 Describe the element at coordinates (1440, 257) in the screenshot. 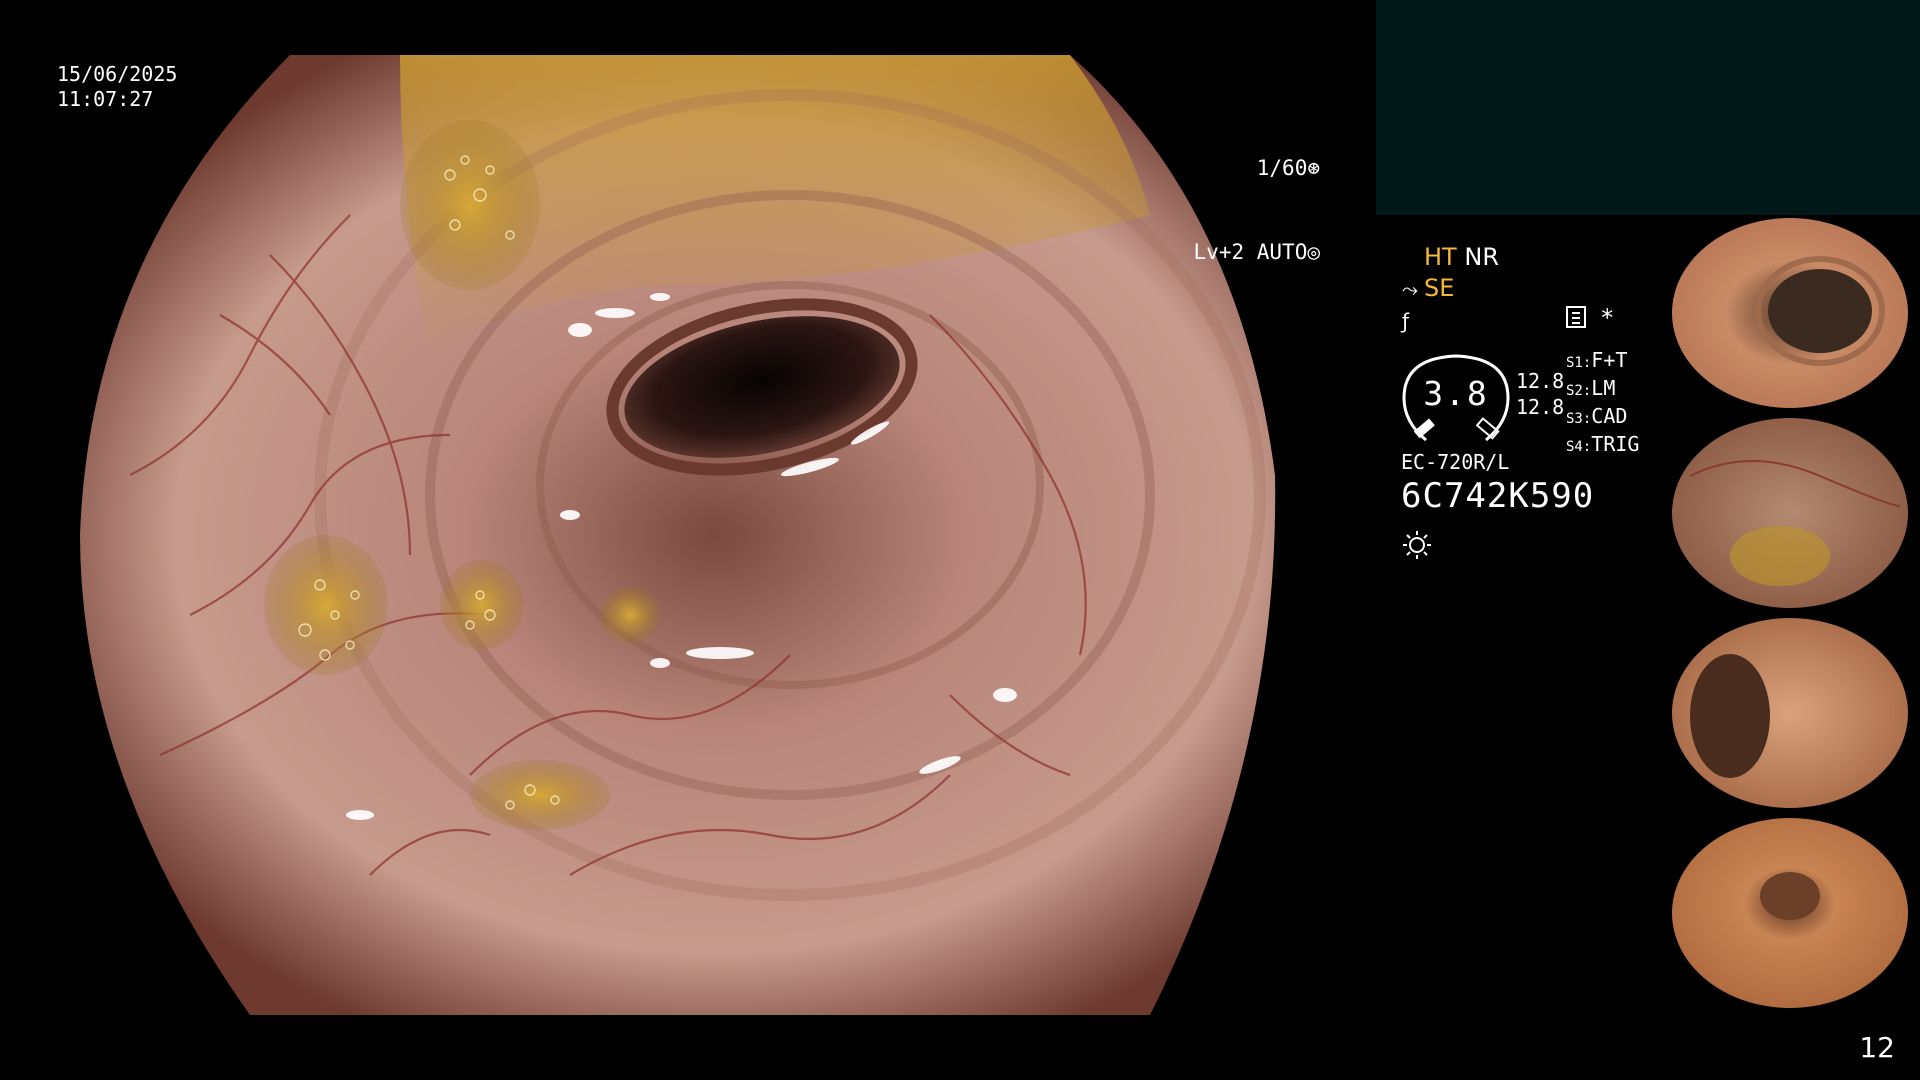

I see `ht-mode: HT` at that location.